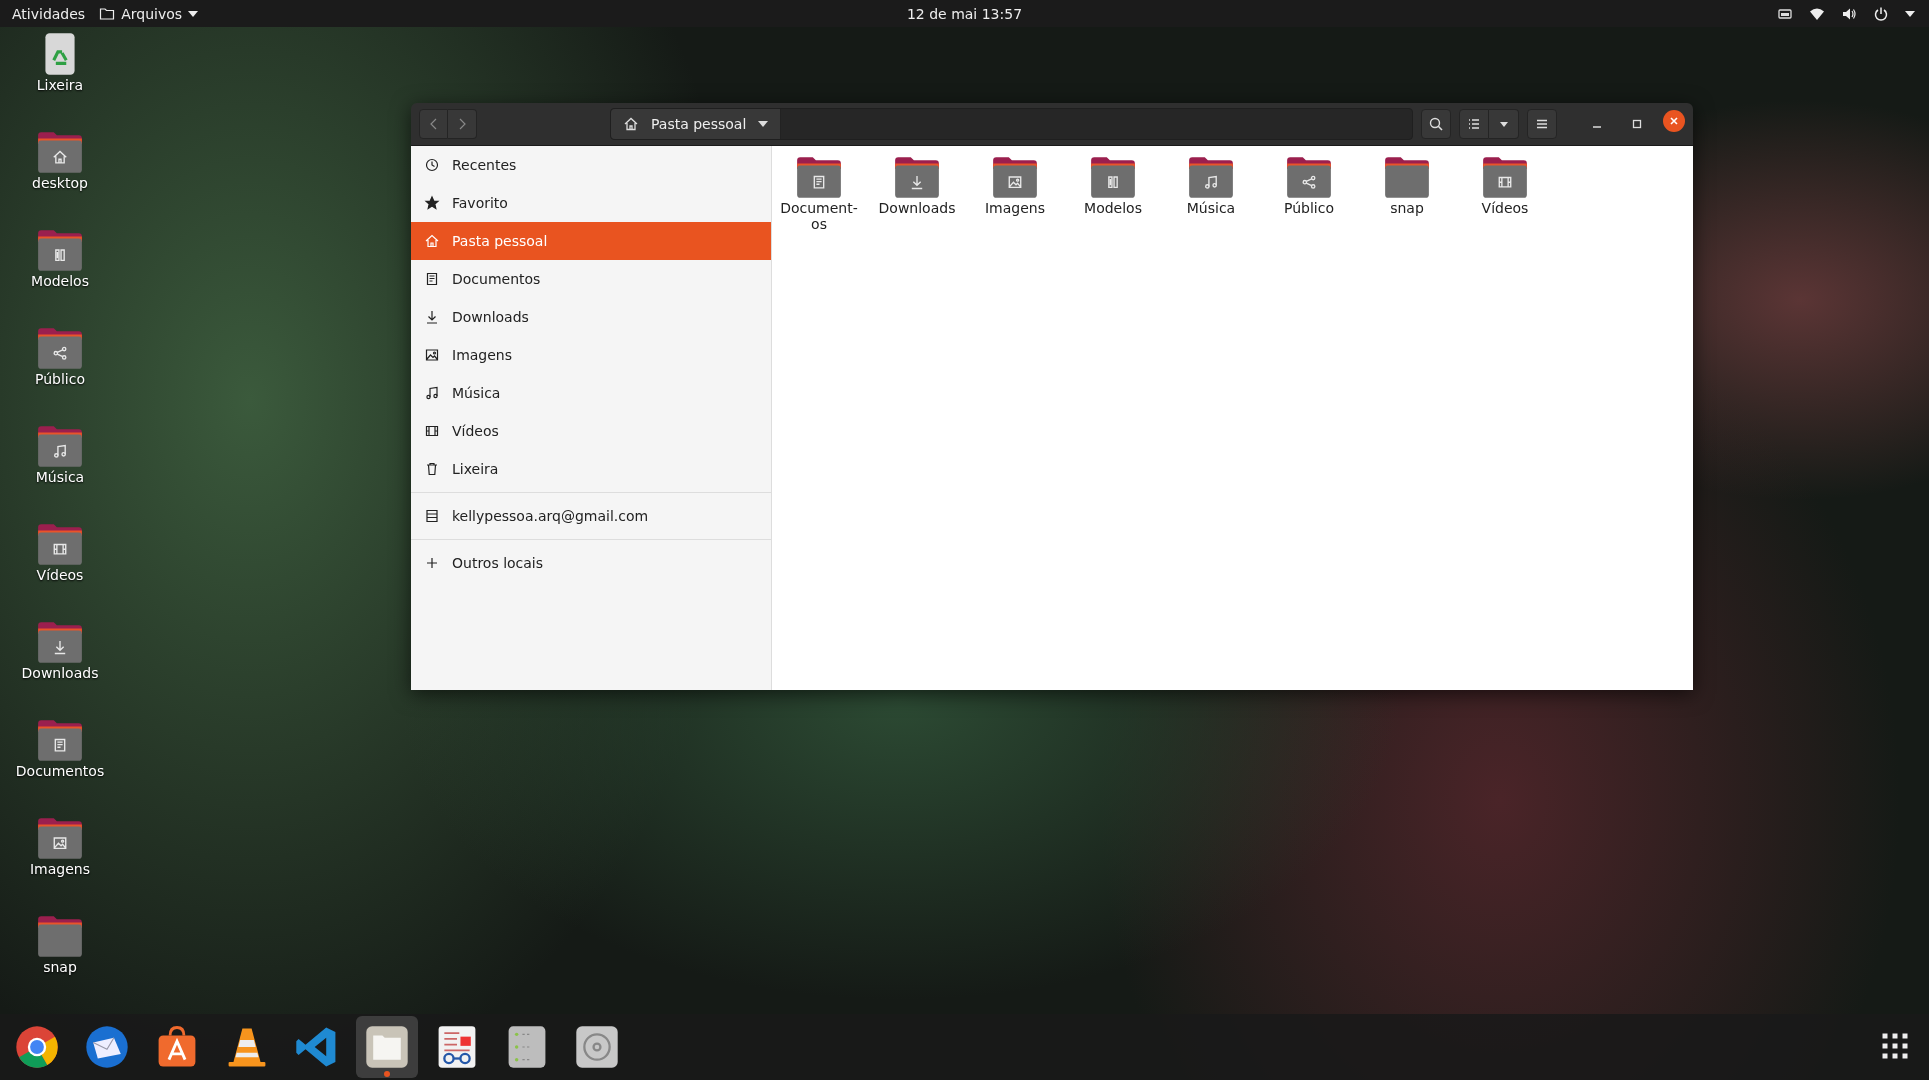 The image size is (1929, 1080). Describe the element at coordinates (1113, 208) in the screenshot. I see `folder-label: Modelos` at that location.